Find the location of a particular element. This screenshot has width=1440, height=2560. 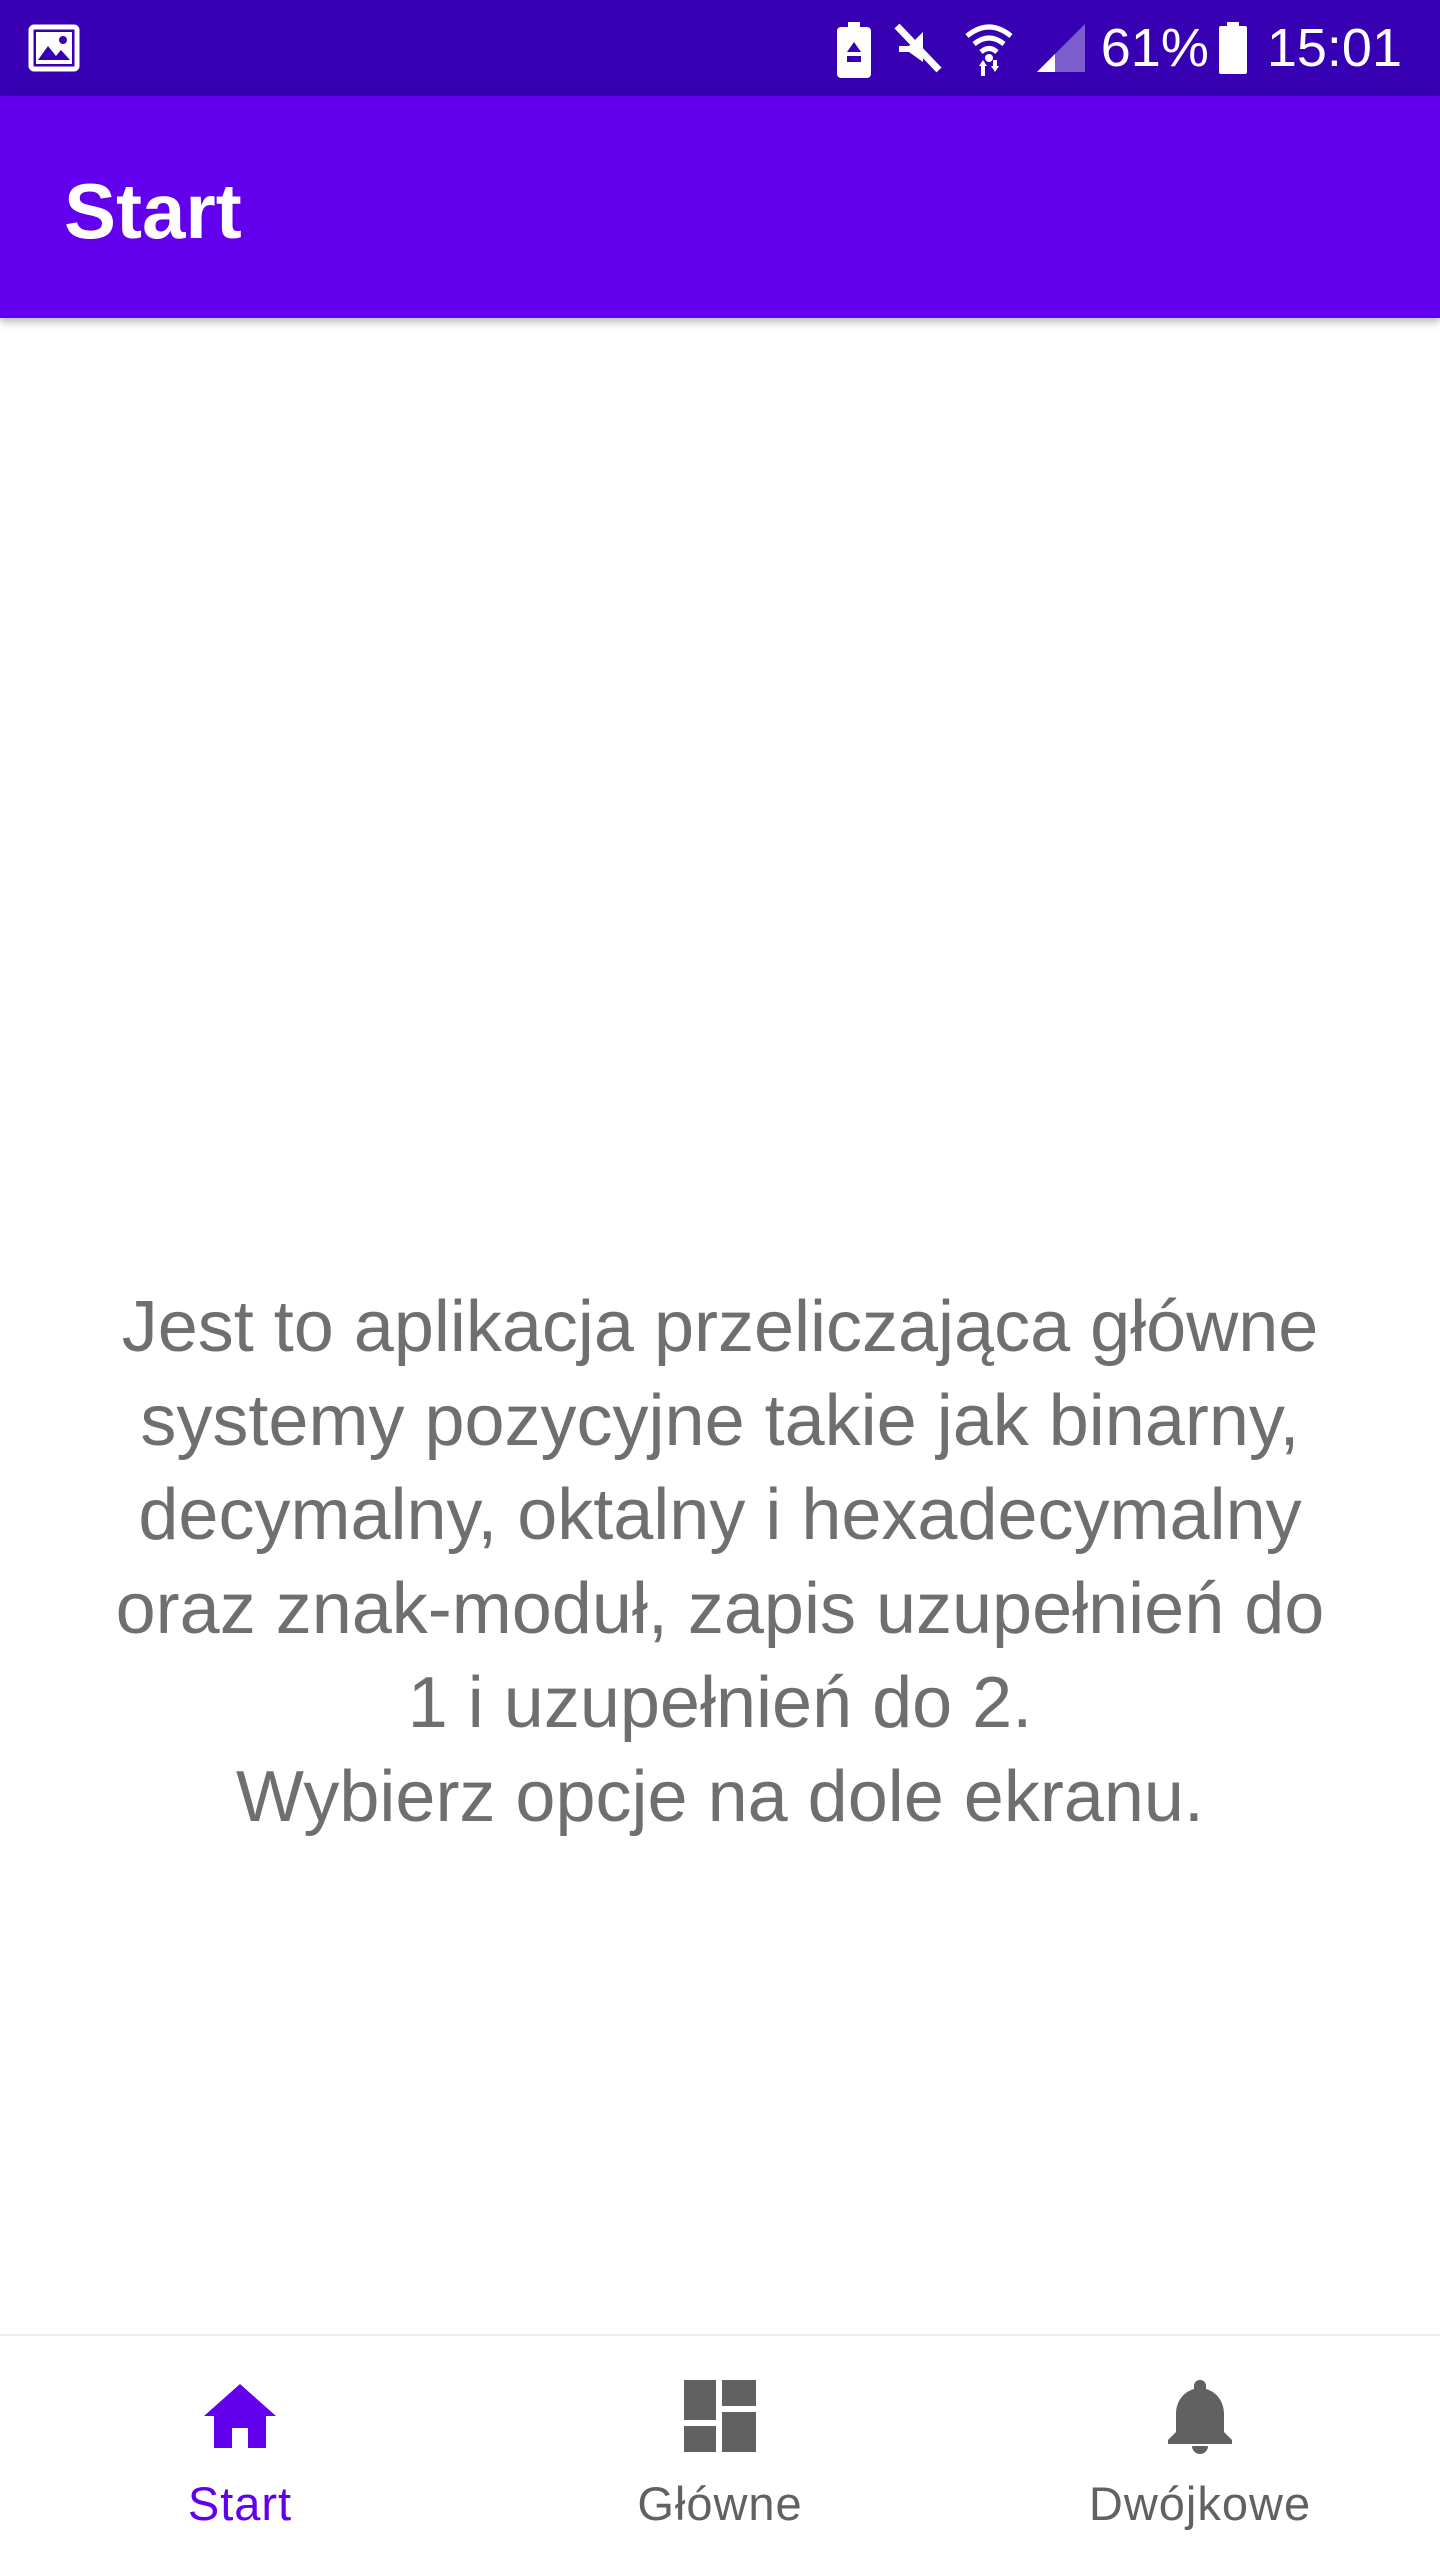

nav-label-dwojkowe: Dwójkowe is located at coordinates (1200, 2503).